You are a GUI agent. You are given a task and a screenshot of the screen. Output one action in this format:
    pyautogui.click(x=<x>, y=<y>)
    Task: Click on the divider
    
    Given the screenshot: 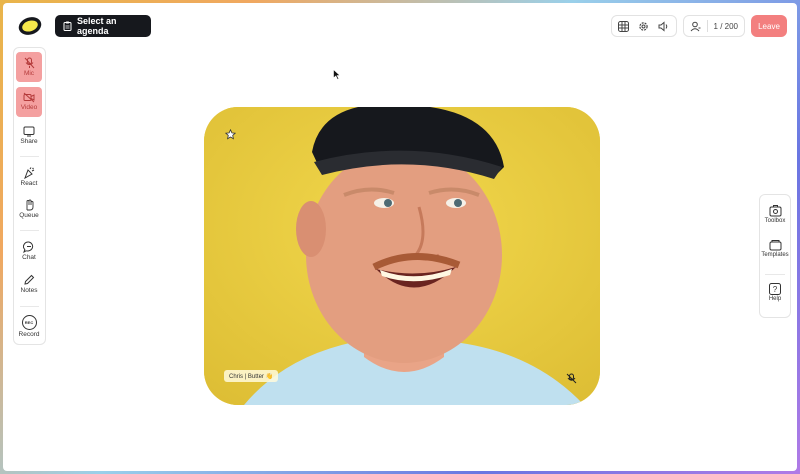 What is the action you would take?
    pyautogui.click(x=707, y=26)
    